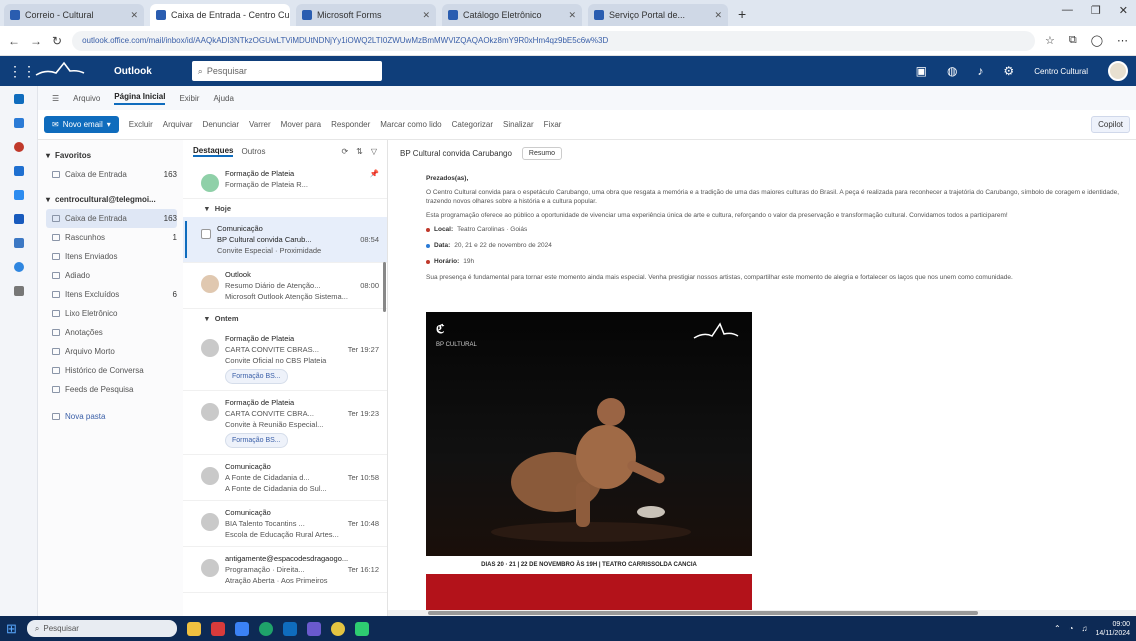 This screenshot has width=1136, height=641. What do you see at coordinates (337, 628) in the screenshot?
I see `chrome-icon` at bounding box center [337, 628].